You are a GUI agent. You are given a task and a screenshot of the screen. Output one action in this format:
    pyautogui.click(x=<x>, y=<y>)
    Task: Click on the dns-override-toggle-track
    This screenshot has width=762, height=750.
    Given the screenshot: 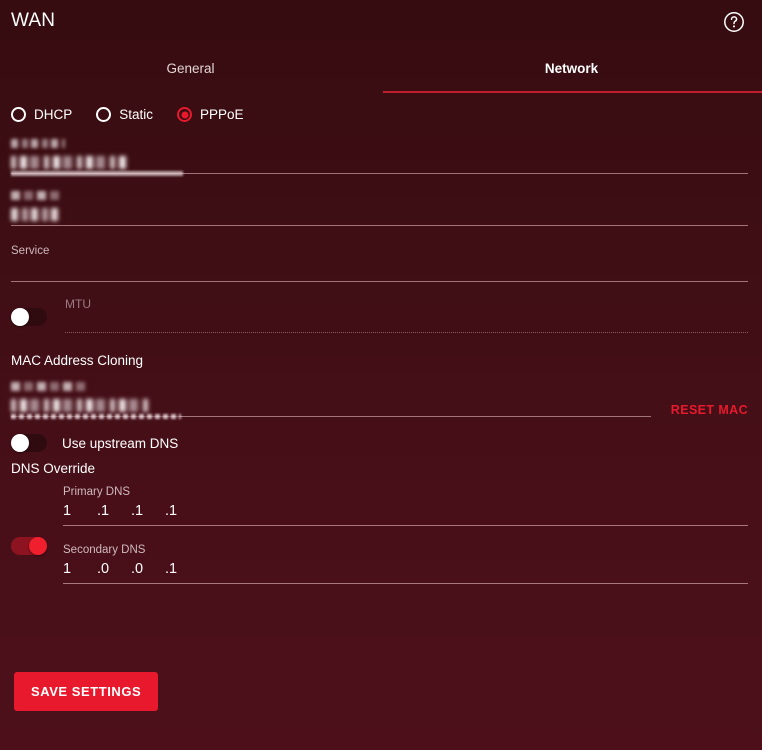 What is the action you would take?
    pyautogui.click(x=29, y=546)
    